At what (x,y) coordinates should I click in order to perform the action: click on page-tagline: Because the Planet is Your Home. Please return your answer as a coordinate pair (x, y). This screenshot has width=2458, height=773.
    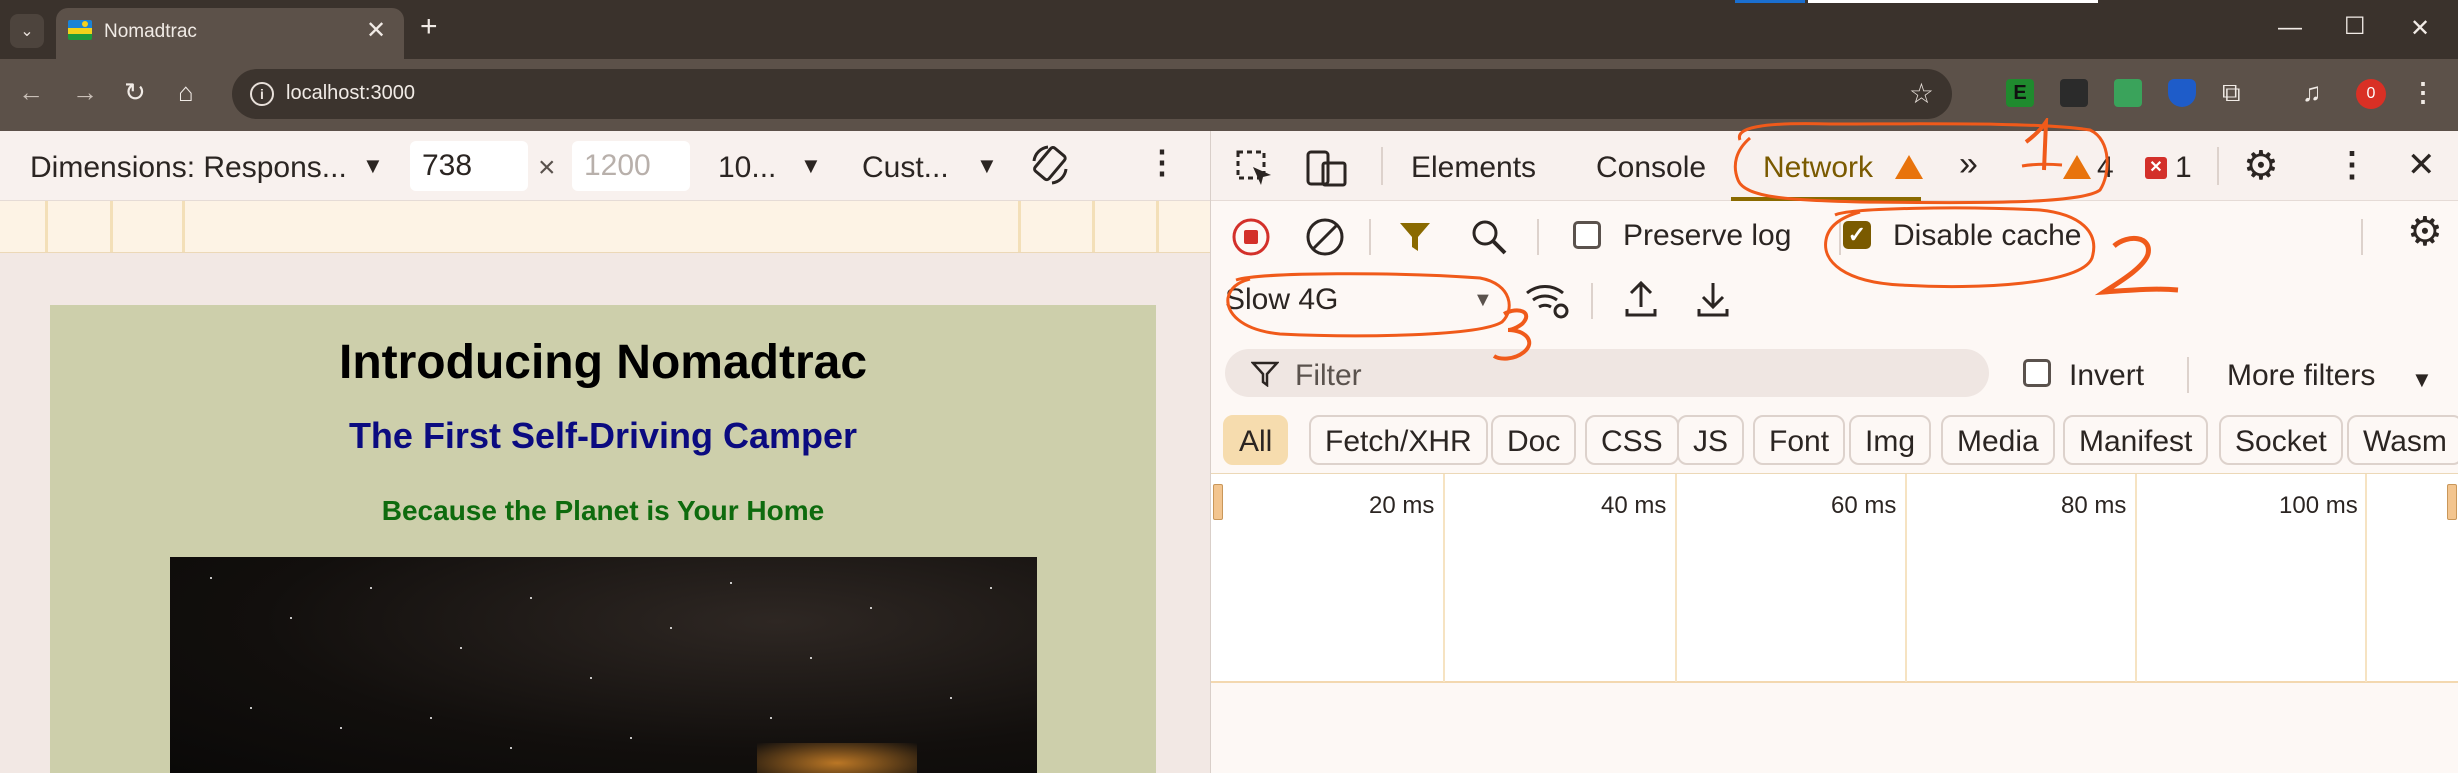
    Looking at the image, I should click on (603, 510).